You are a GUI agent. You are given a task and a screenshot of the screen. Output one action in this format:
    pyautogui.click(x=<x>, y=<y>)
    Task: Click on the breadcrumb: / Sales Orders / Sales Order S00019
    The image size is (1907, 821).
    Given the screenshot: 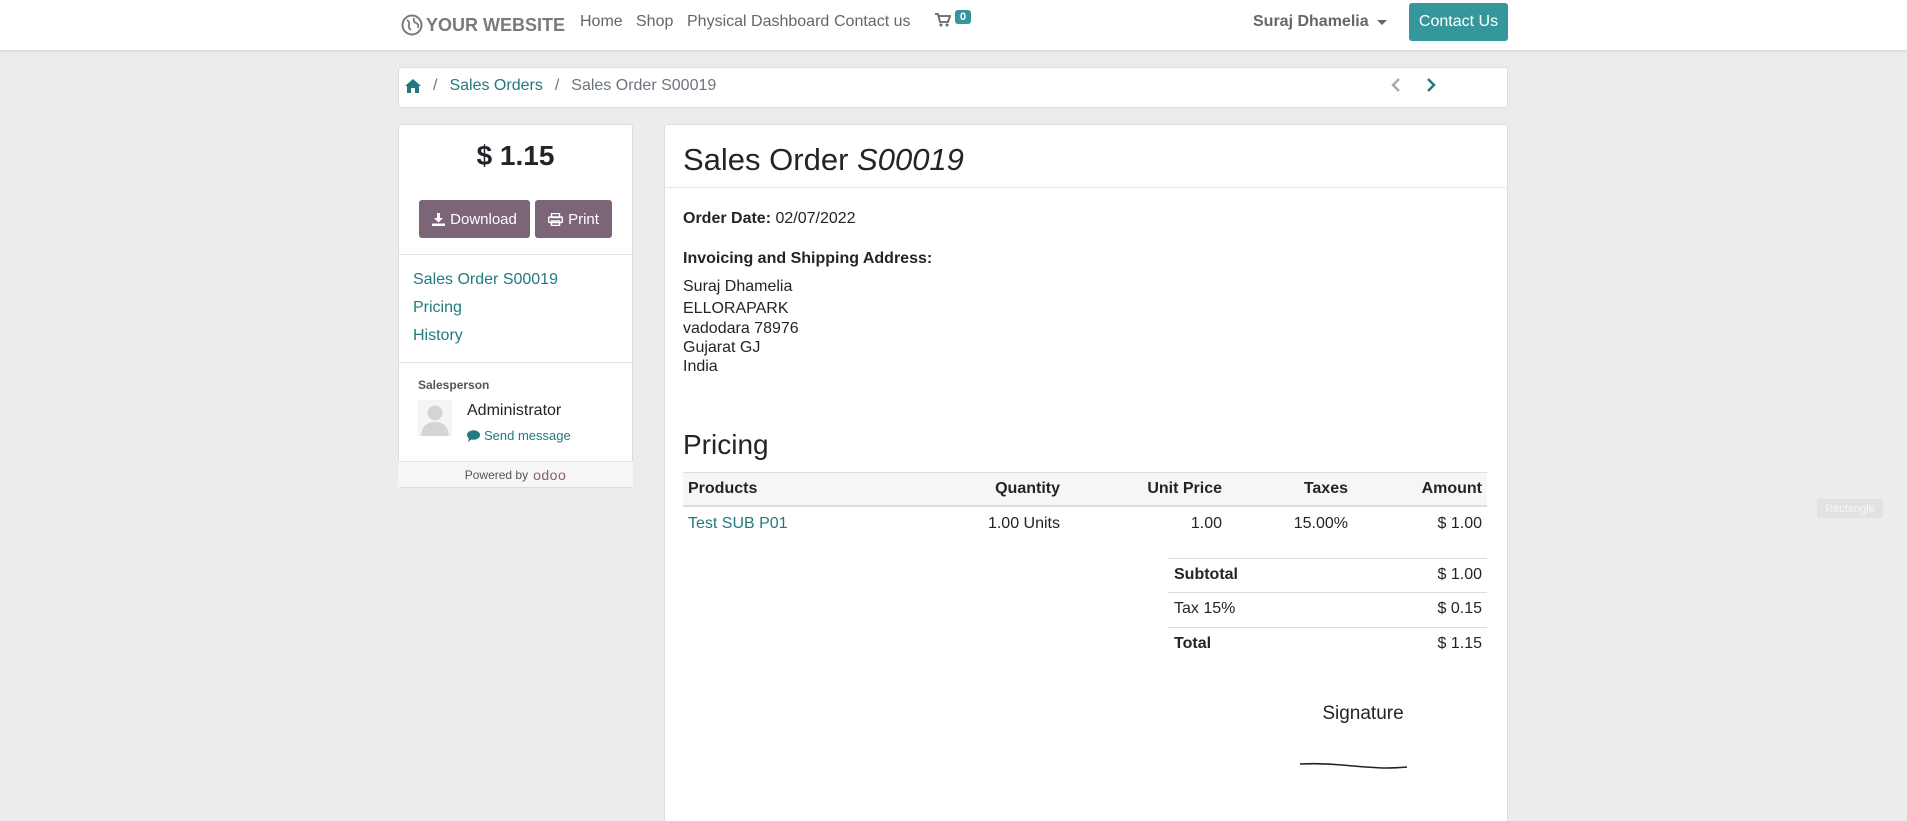 What is the action you would take?
    pyautogui.click(x=560, y=86)
    